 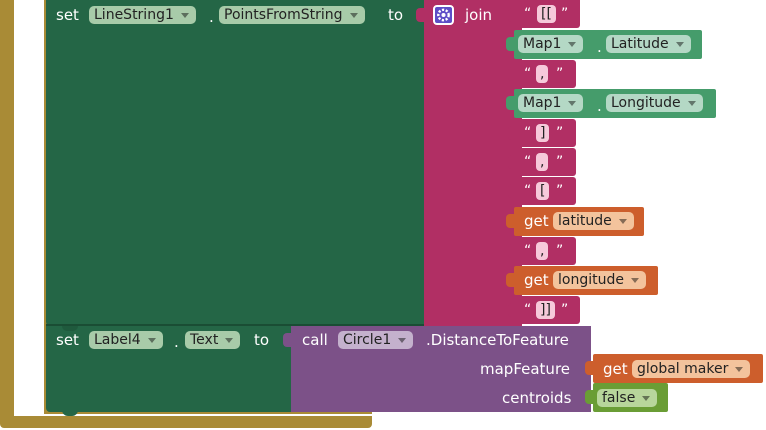 What do you see at coordinates (545, 310) in the screenshot?
I see `text-literal: ]]` at bounding box center [545, 310].